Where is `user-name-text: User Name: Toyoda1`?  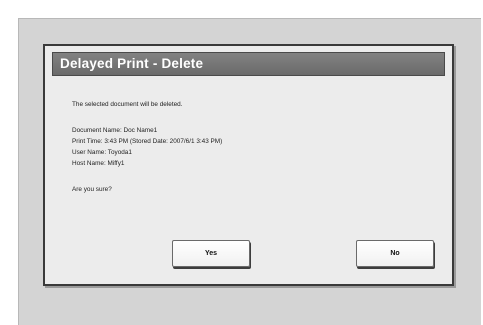
user-name-text: User Name: Toyoda1 is located at coordinates (102, 152).